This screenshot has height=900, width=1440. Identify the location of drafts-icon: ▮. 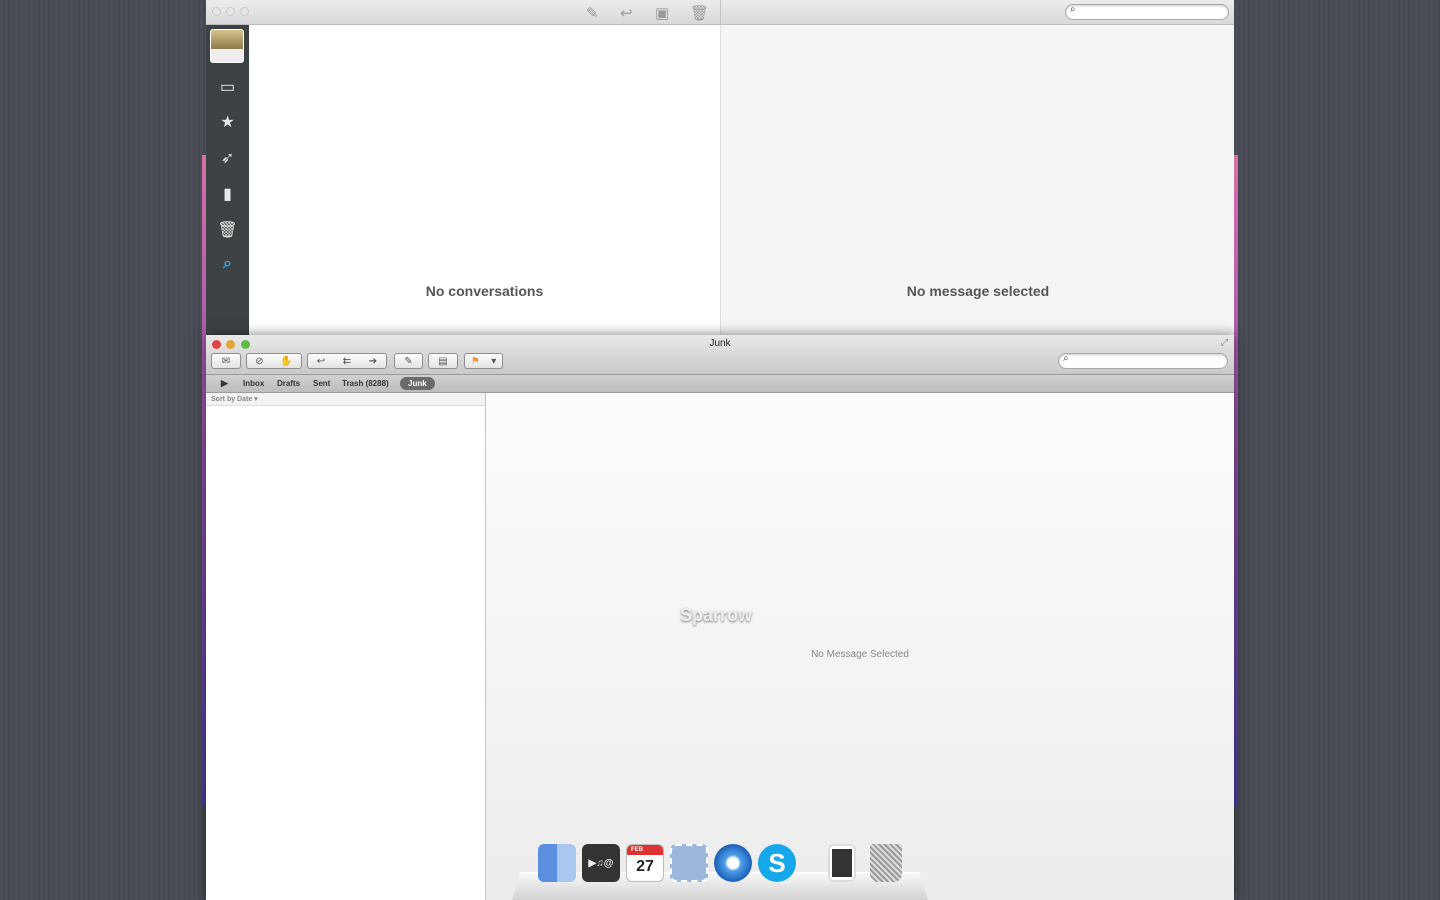
(227, 194).